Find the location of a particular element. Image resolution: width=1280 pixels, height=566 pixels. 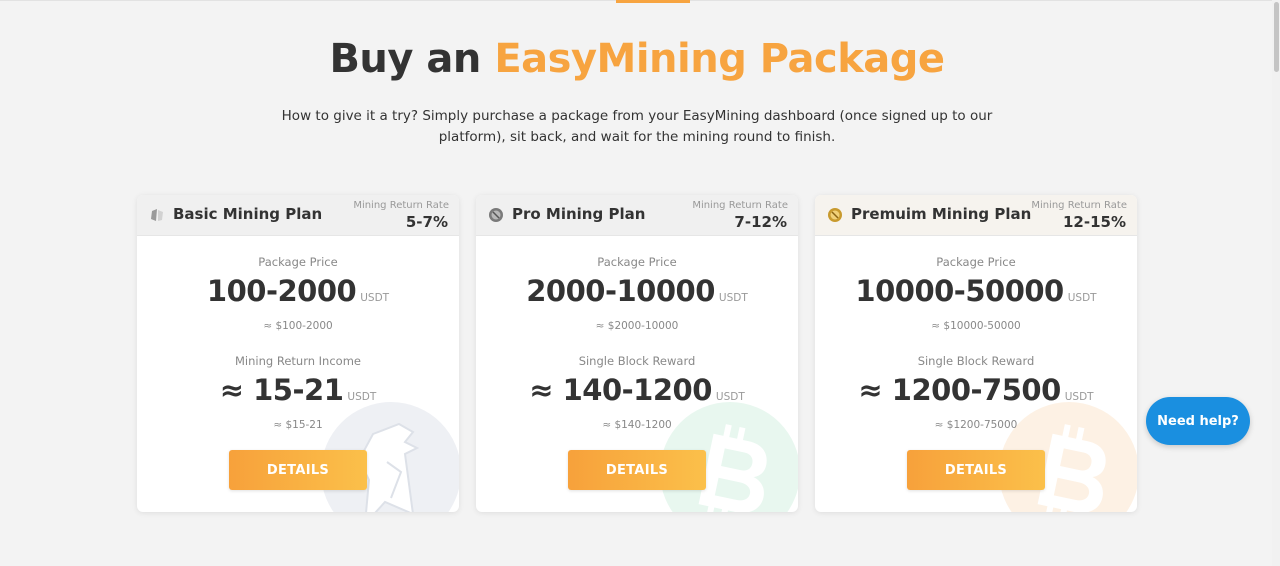

income-amount: ≈ 1200-7500 is located at coordinates (959, 390).